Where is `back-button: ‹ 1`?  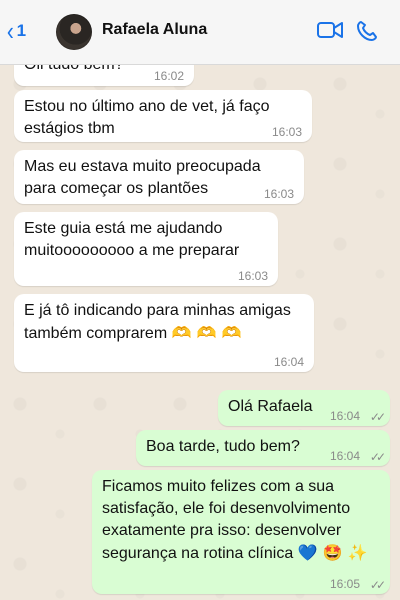 back-button: ‹ 1 is located at coordinates (16, 31).